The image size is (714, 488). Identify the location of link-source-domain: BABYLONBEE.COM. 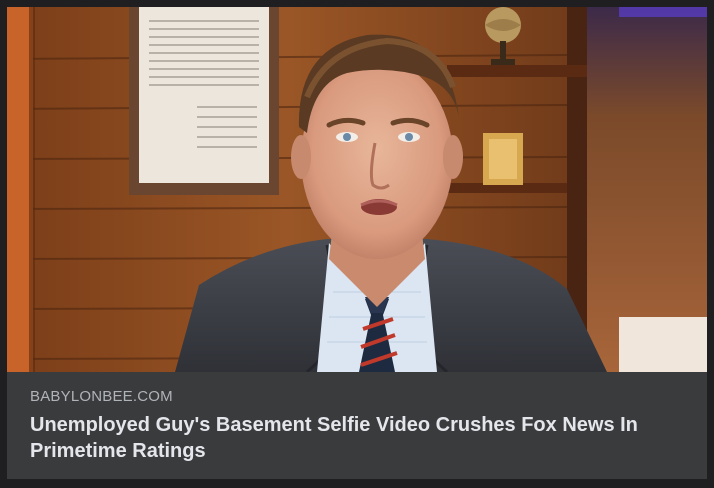
(101, 396).